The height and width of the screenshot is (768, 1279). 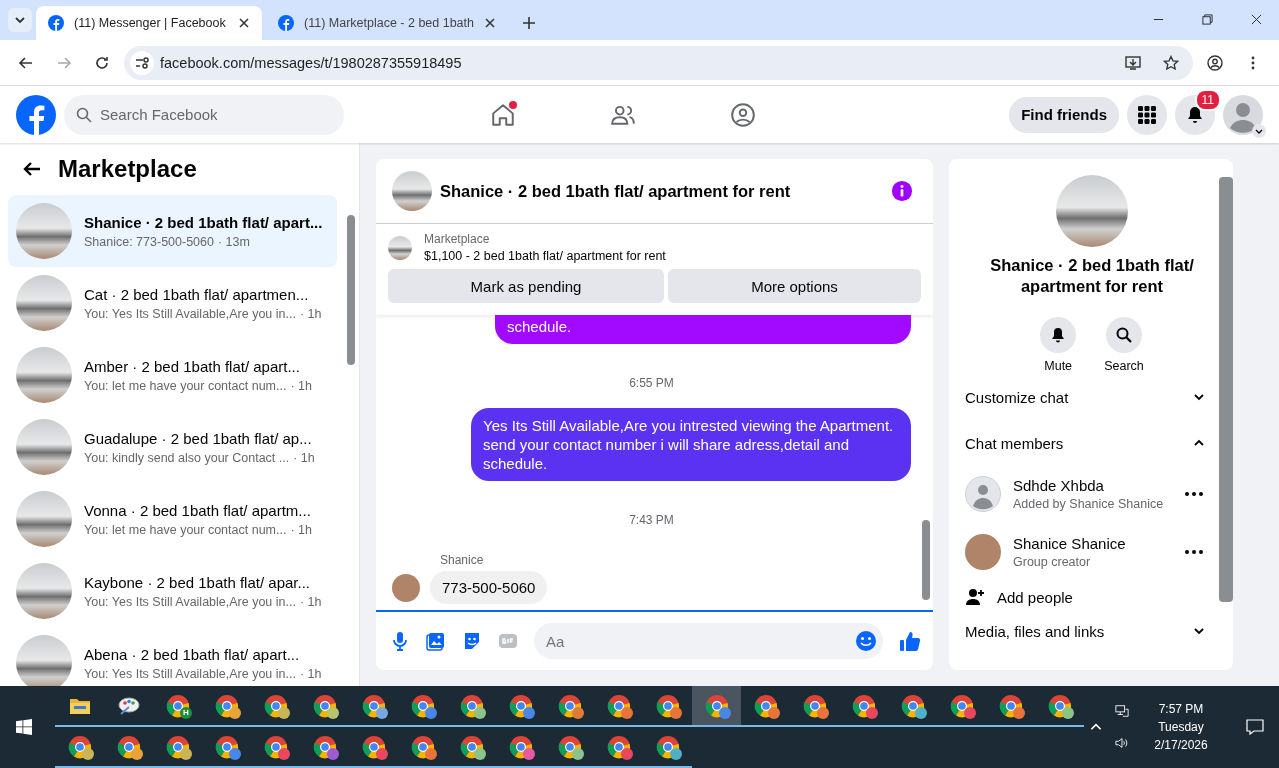 I want to click on search-field: Search Facebook, so click(x=204, y=114).